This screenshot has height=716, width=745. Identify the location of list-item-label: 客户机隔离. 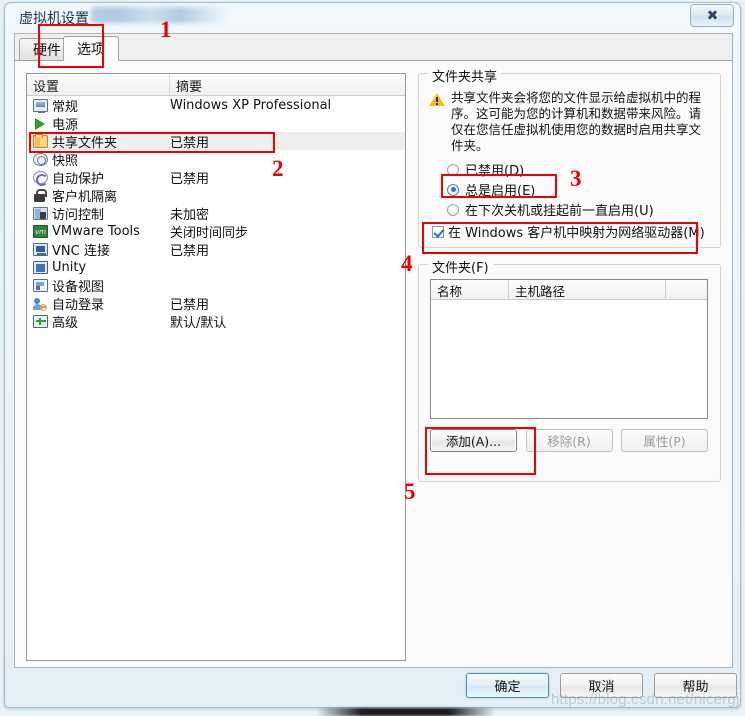
(85, 197).